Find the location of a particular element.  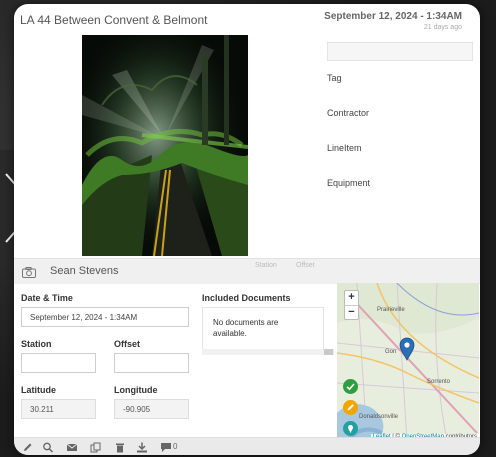

pencil-icon is located at coordinates (350, 407).